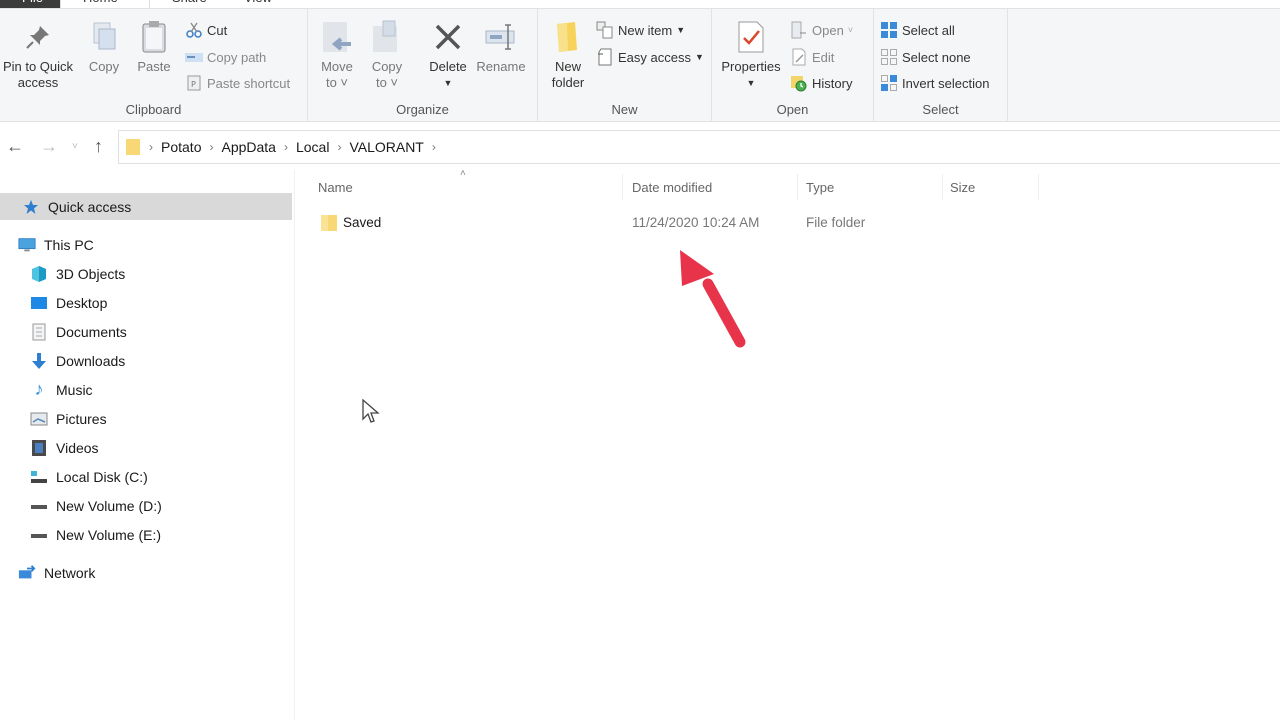 This screenshot has height=720, width=1280. I want to click on file-type: File folder, so click(836, 222).